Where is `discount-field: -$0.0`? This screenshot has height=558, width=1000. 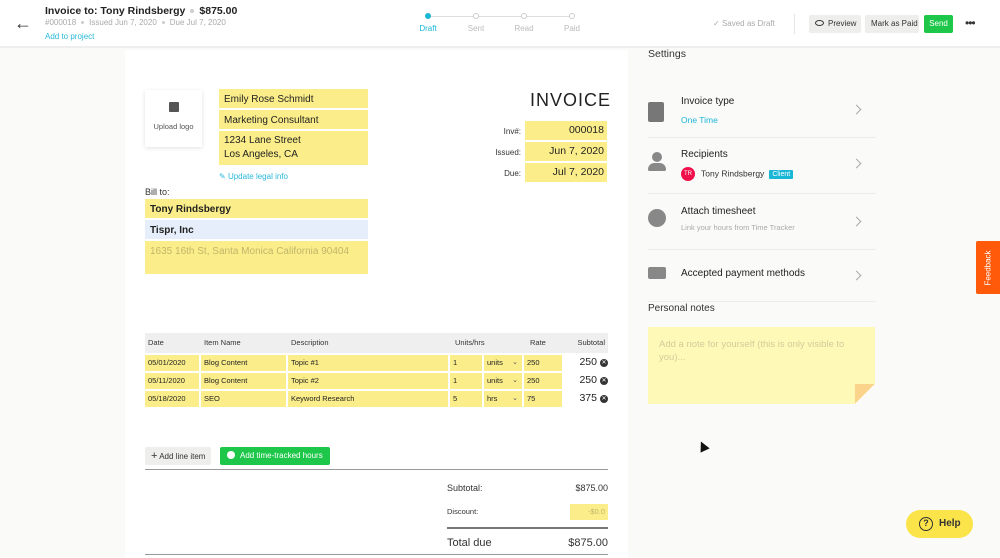
discount-field: -$0.0 is located at coordinates (589, 512).